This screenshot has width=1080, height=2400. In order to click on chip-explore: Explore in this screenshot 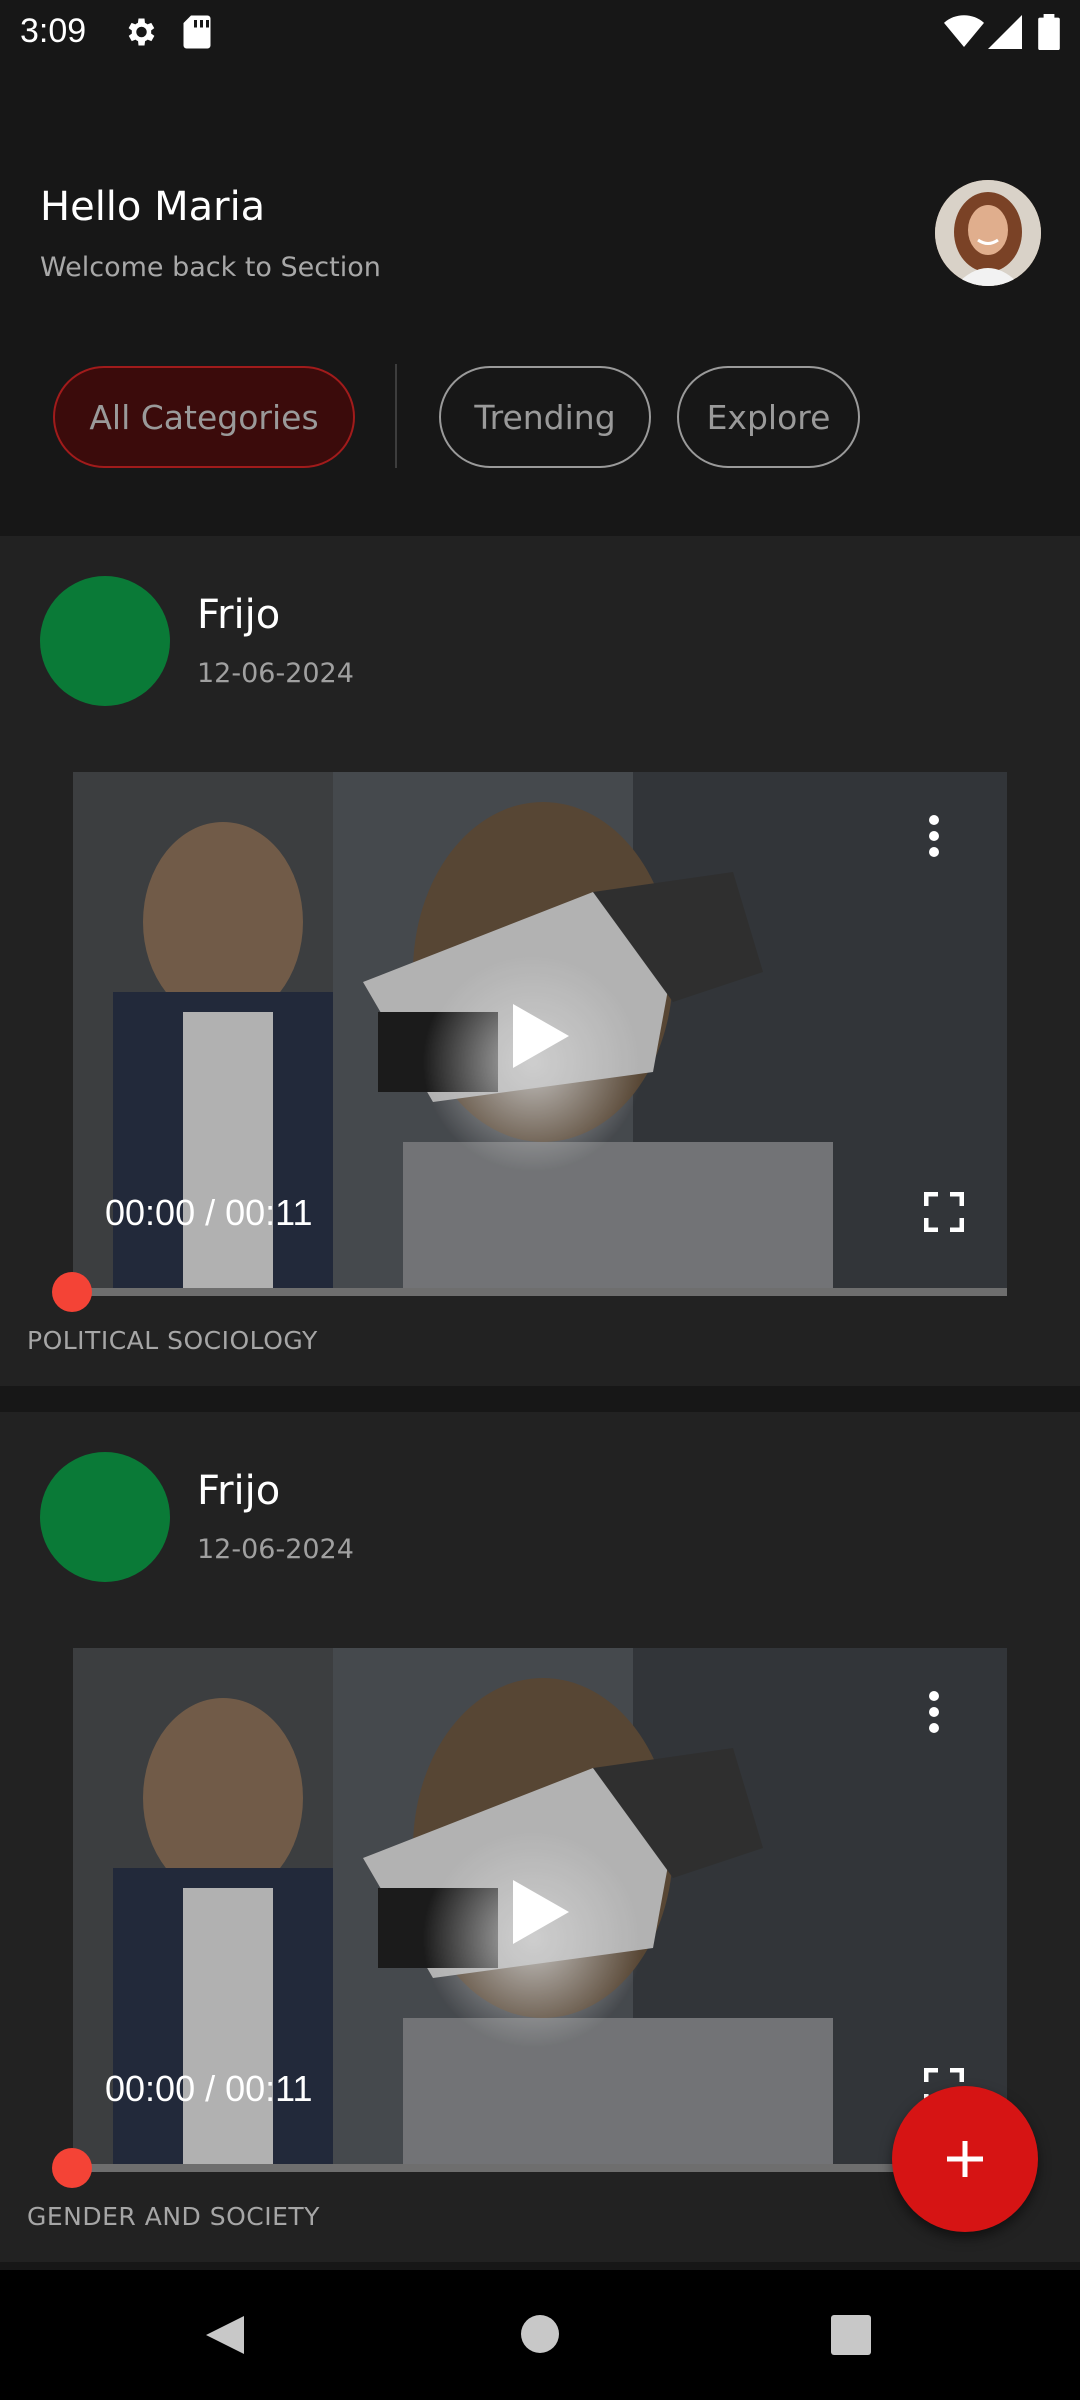, I will do `click(768, 417)`.